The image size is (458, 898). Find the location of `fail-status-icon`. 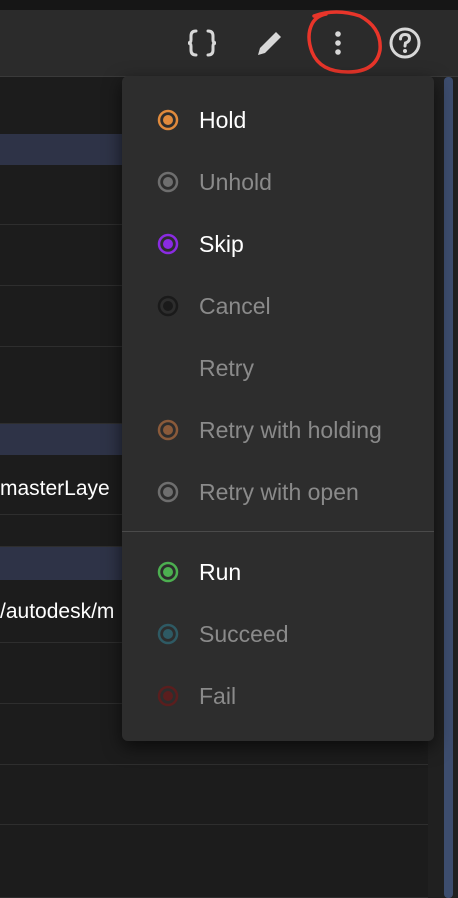

fail-status-icon is located at coordinates (168, 696).